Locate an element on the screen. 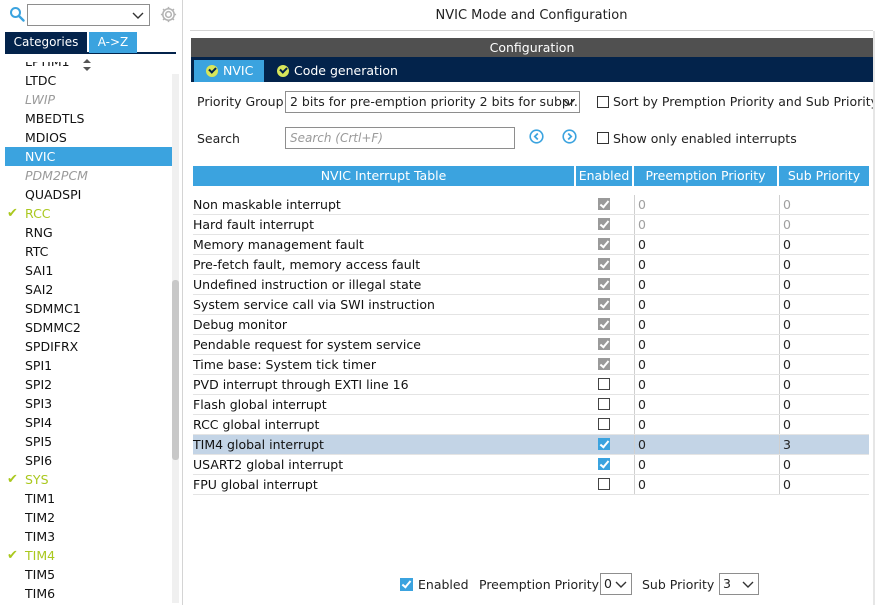  column-header-sub-priority: Sub Priority is located at coordinates (824, 176).